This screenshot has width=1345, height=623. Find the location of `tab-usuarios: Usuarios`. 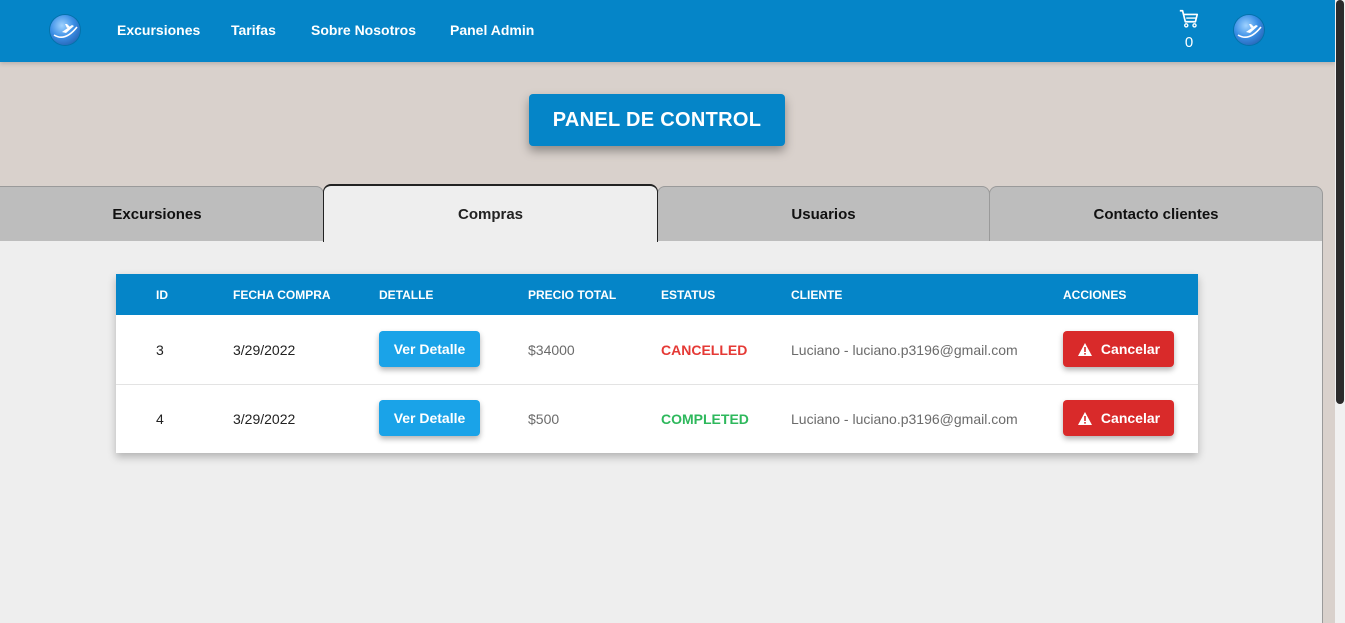

tab-usuarios: Usuarios is located at coordinates (823, 213).